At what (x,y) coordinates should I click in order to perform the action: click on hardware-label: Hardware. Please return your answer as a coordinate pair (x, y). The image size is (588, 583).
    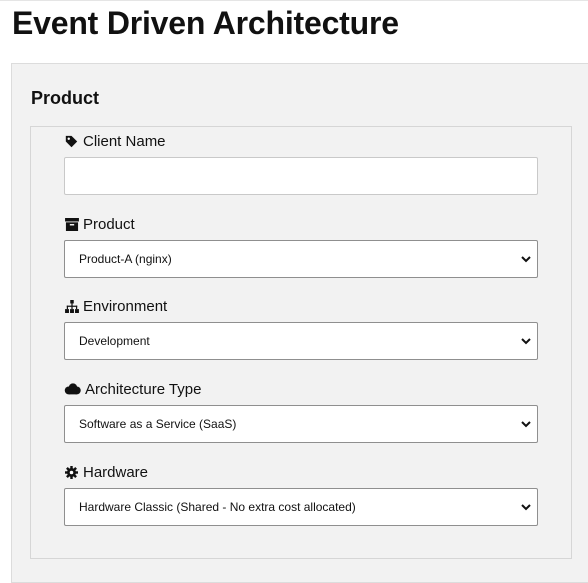
    Looking at the image, I should click on (116, 472).